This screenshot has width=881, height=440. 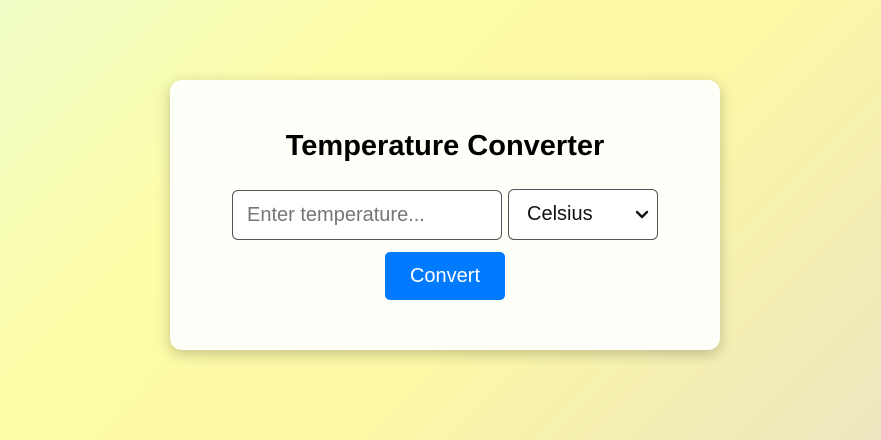 What do you see at coordinates (445, 146) in the screenshot?
I see `page-title: Temperature Converter` at bounding box center [445, 146].